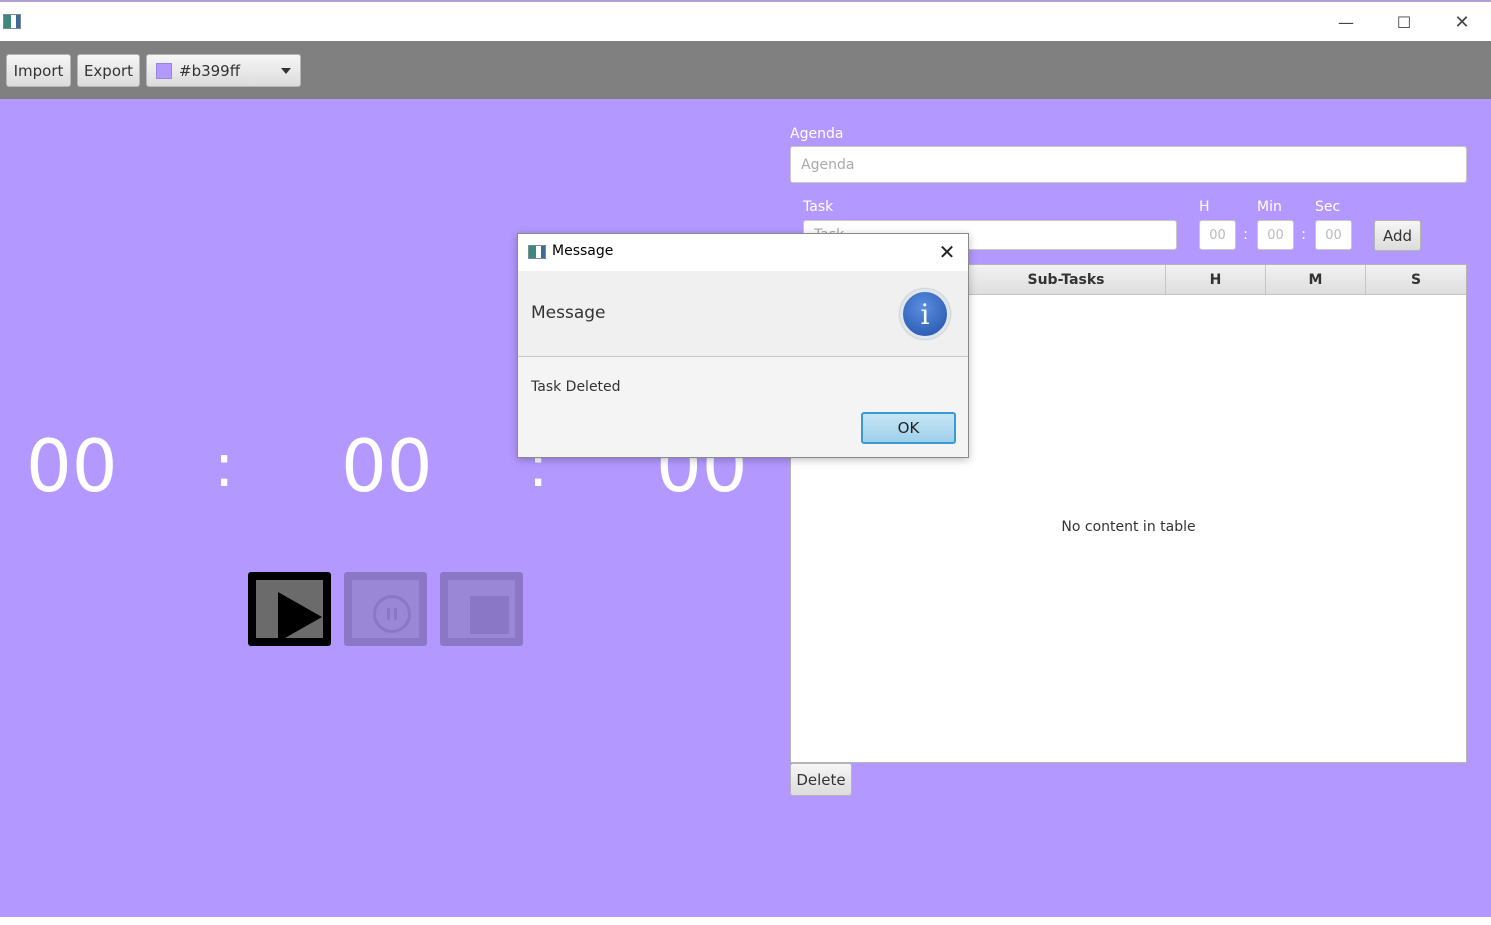 Image resolution: width=1491 pixels, height=925 pixels. I want to click on task-label: Task, so click(818, 207).